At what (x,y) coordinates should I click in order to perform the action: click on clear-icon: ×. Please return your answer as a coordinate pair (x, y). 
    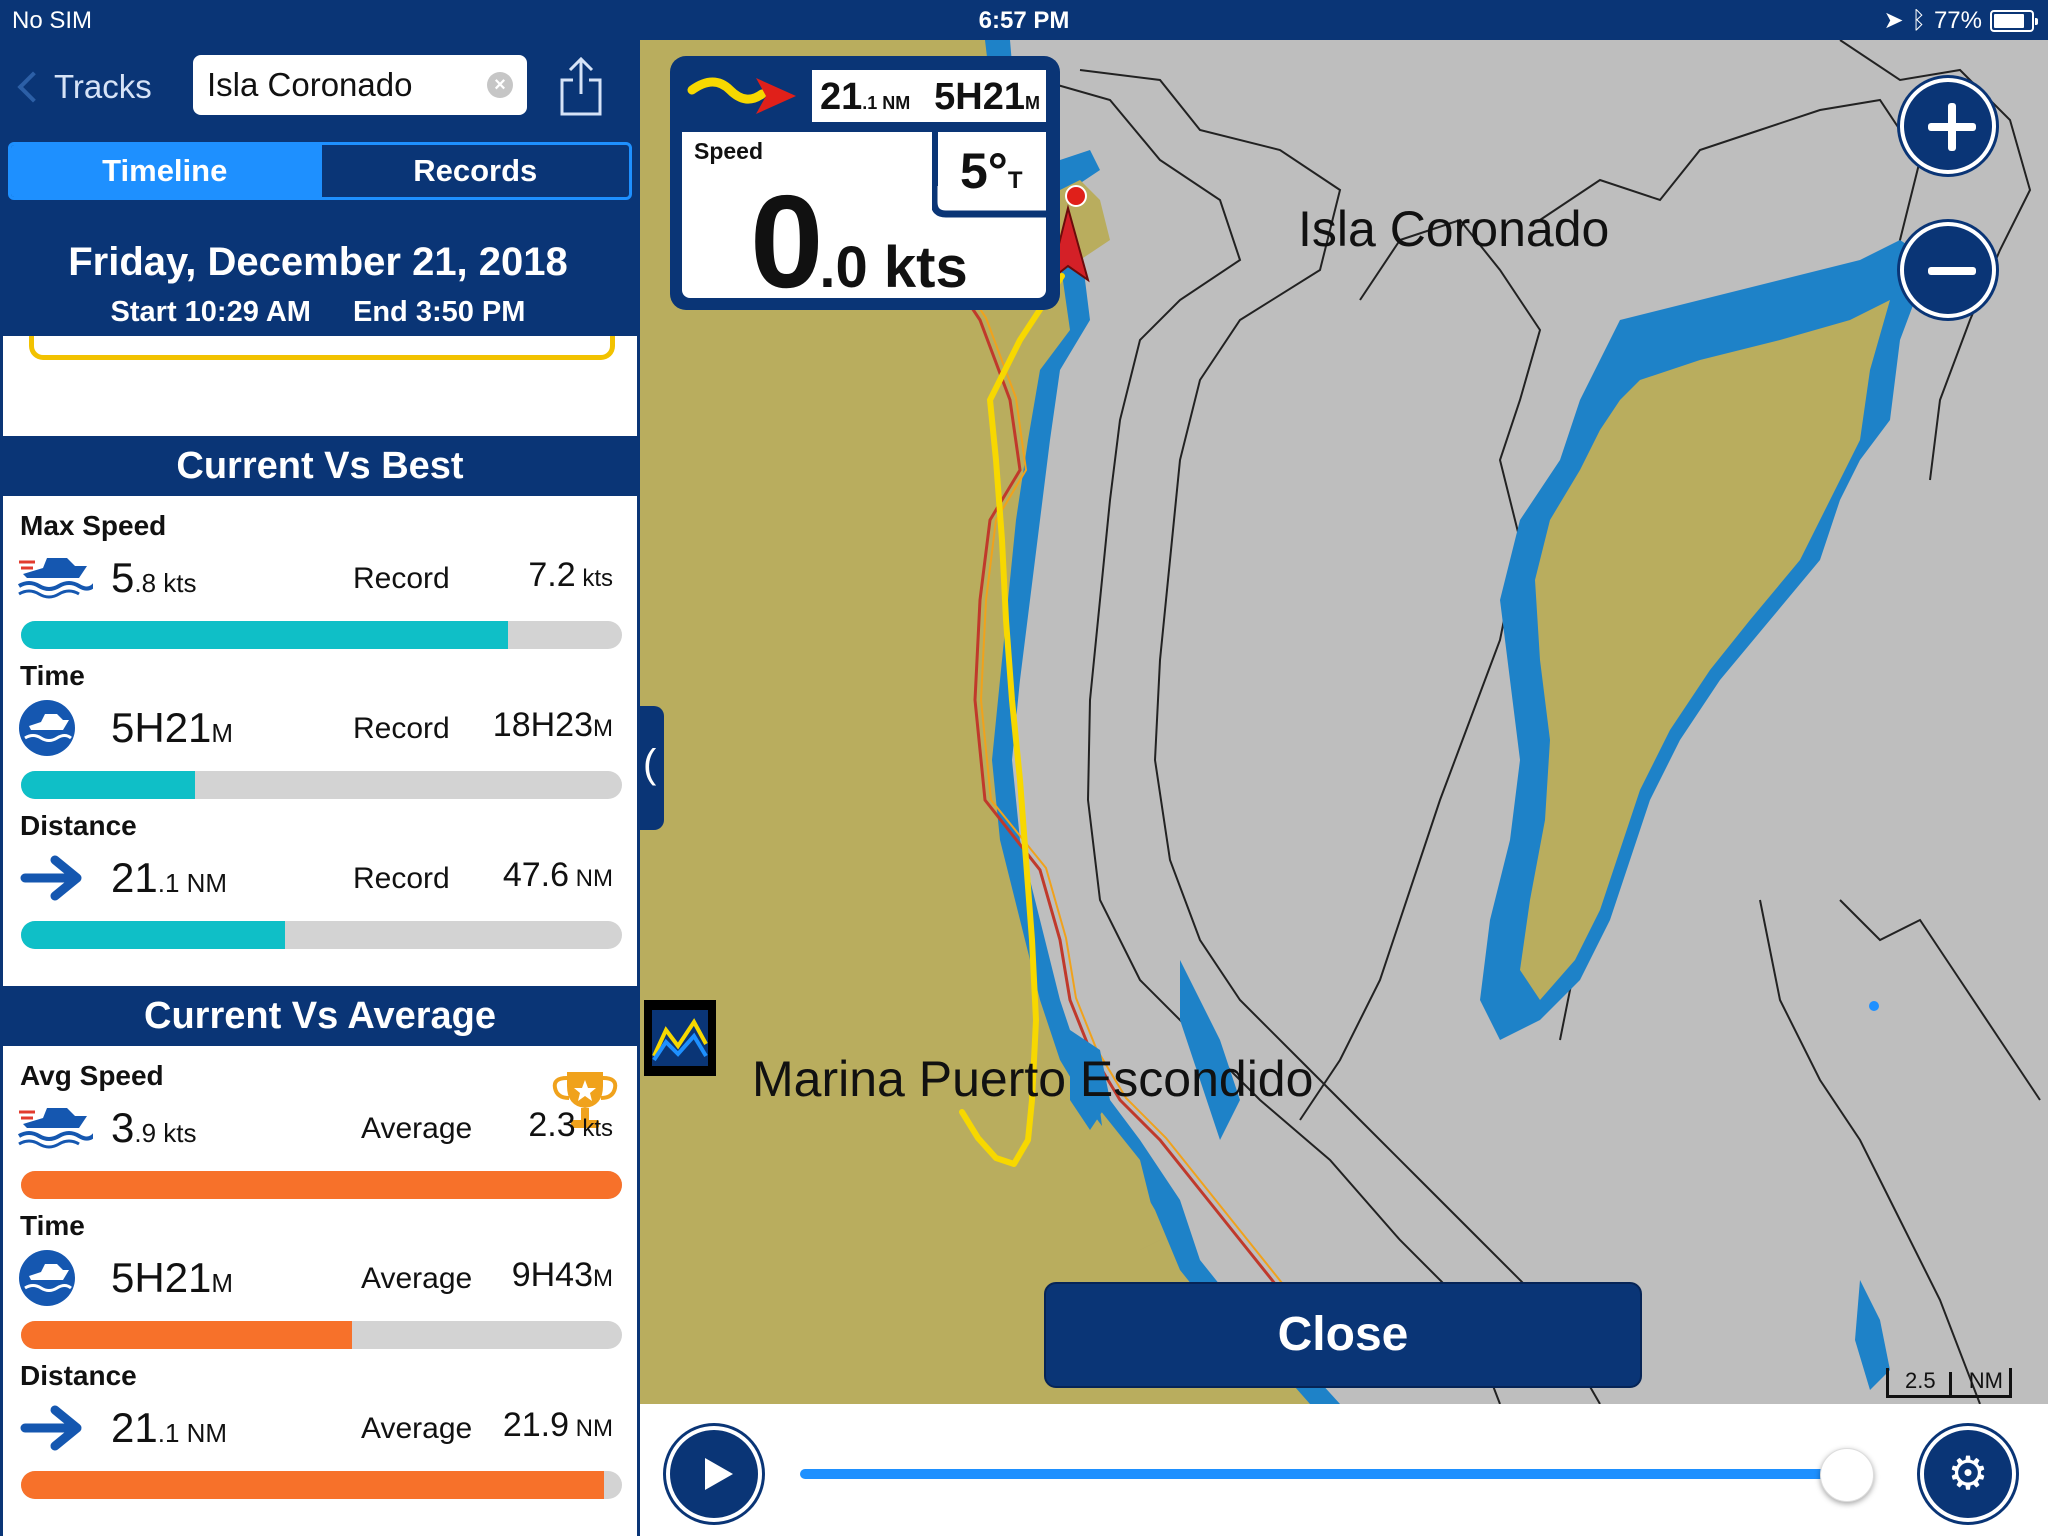
    Looking at the image, I should click on (500, 85).